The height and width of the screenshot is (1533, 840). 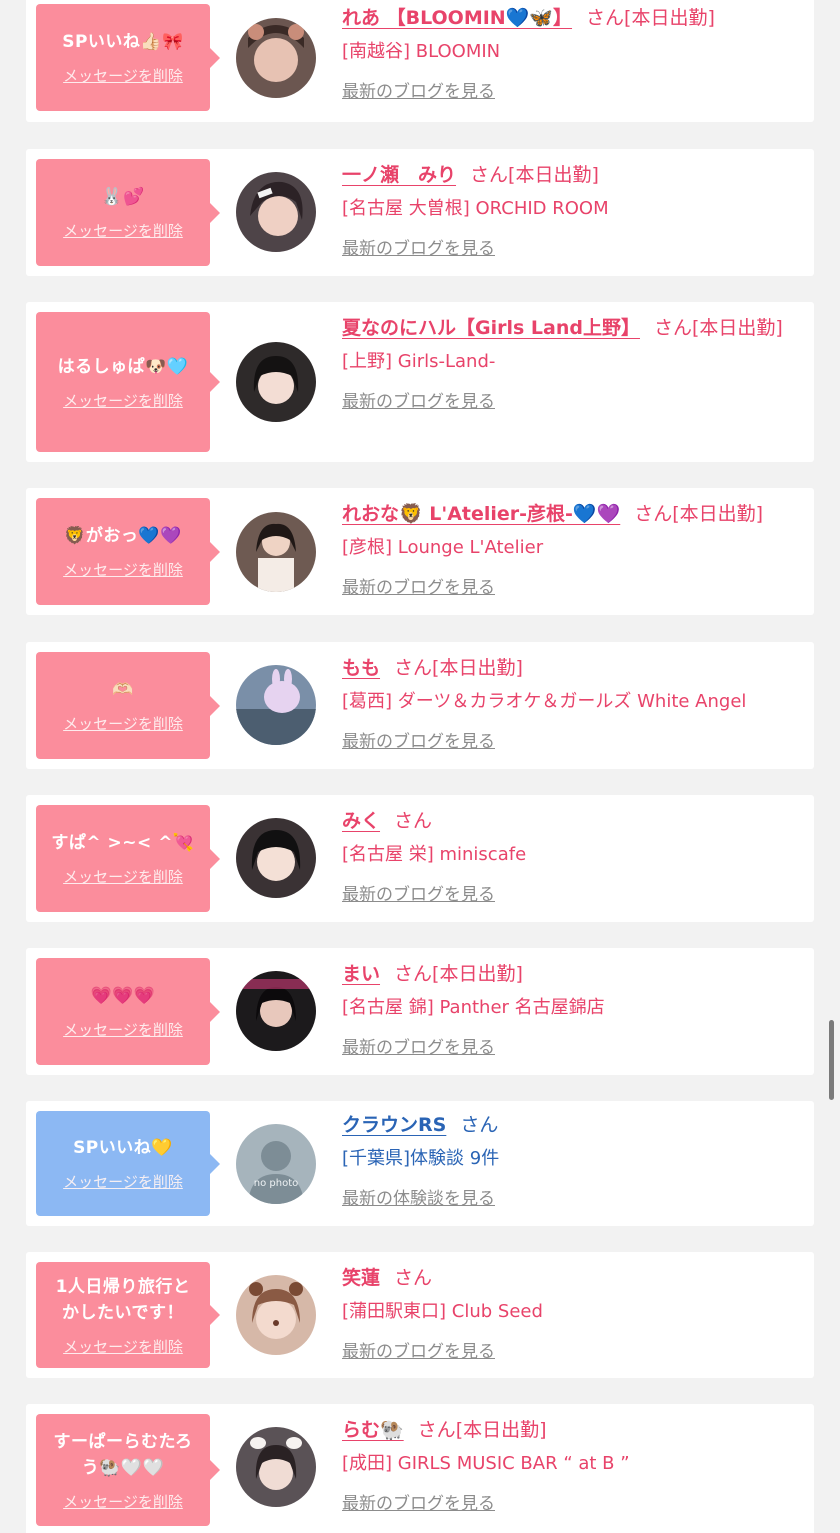 What do you see at coordinates (419, 361) in the screenshot?
I see `shop-info: [上野] Girls-Land-` at bounding box center [419, 361].